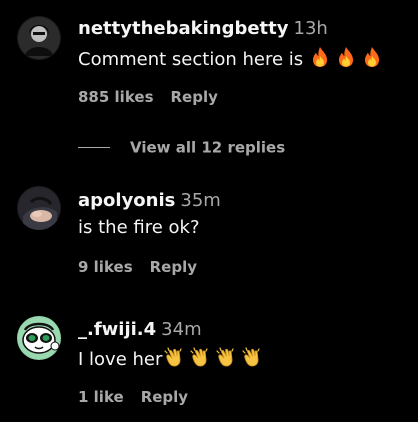 Image resolution: width=418 pixels, height=422 pixels. What do you see at coordinates (117, 329) in the screenshot?
I see `username: _.fwiji.4` at bounding box center [117, 329].